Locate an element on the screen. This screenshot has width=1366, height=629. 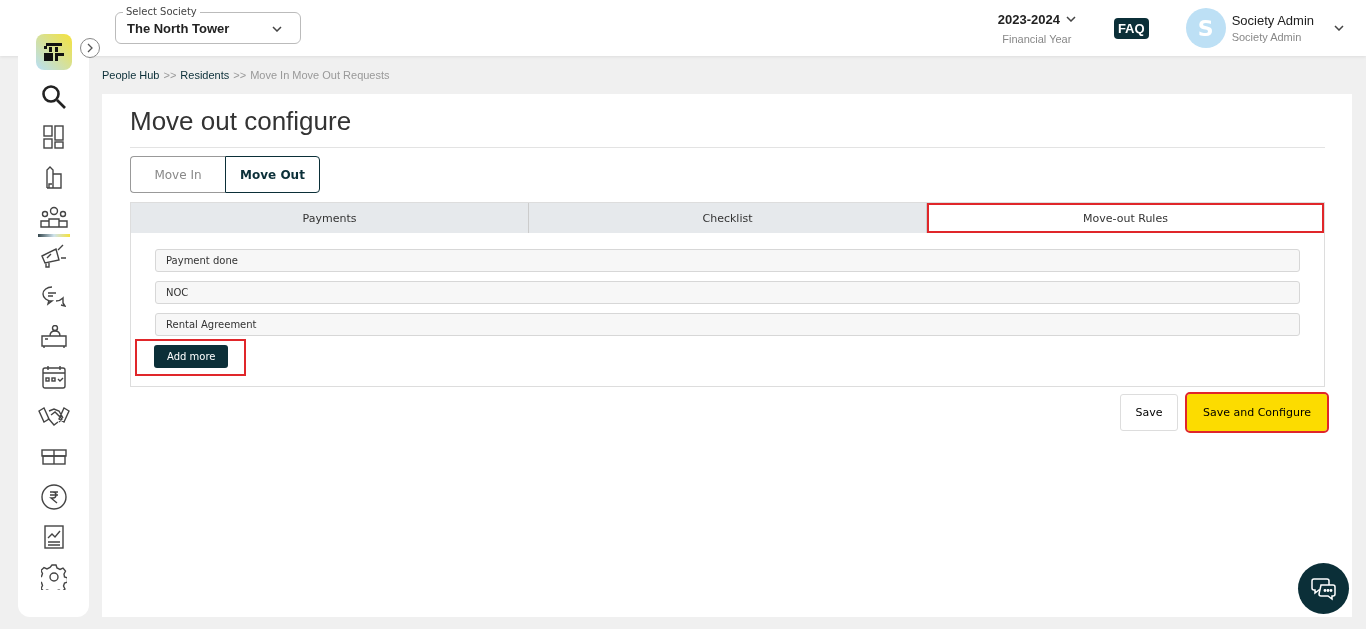
megaphone-icon is located at coordinates (53, 257).